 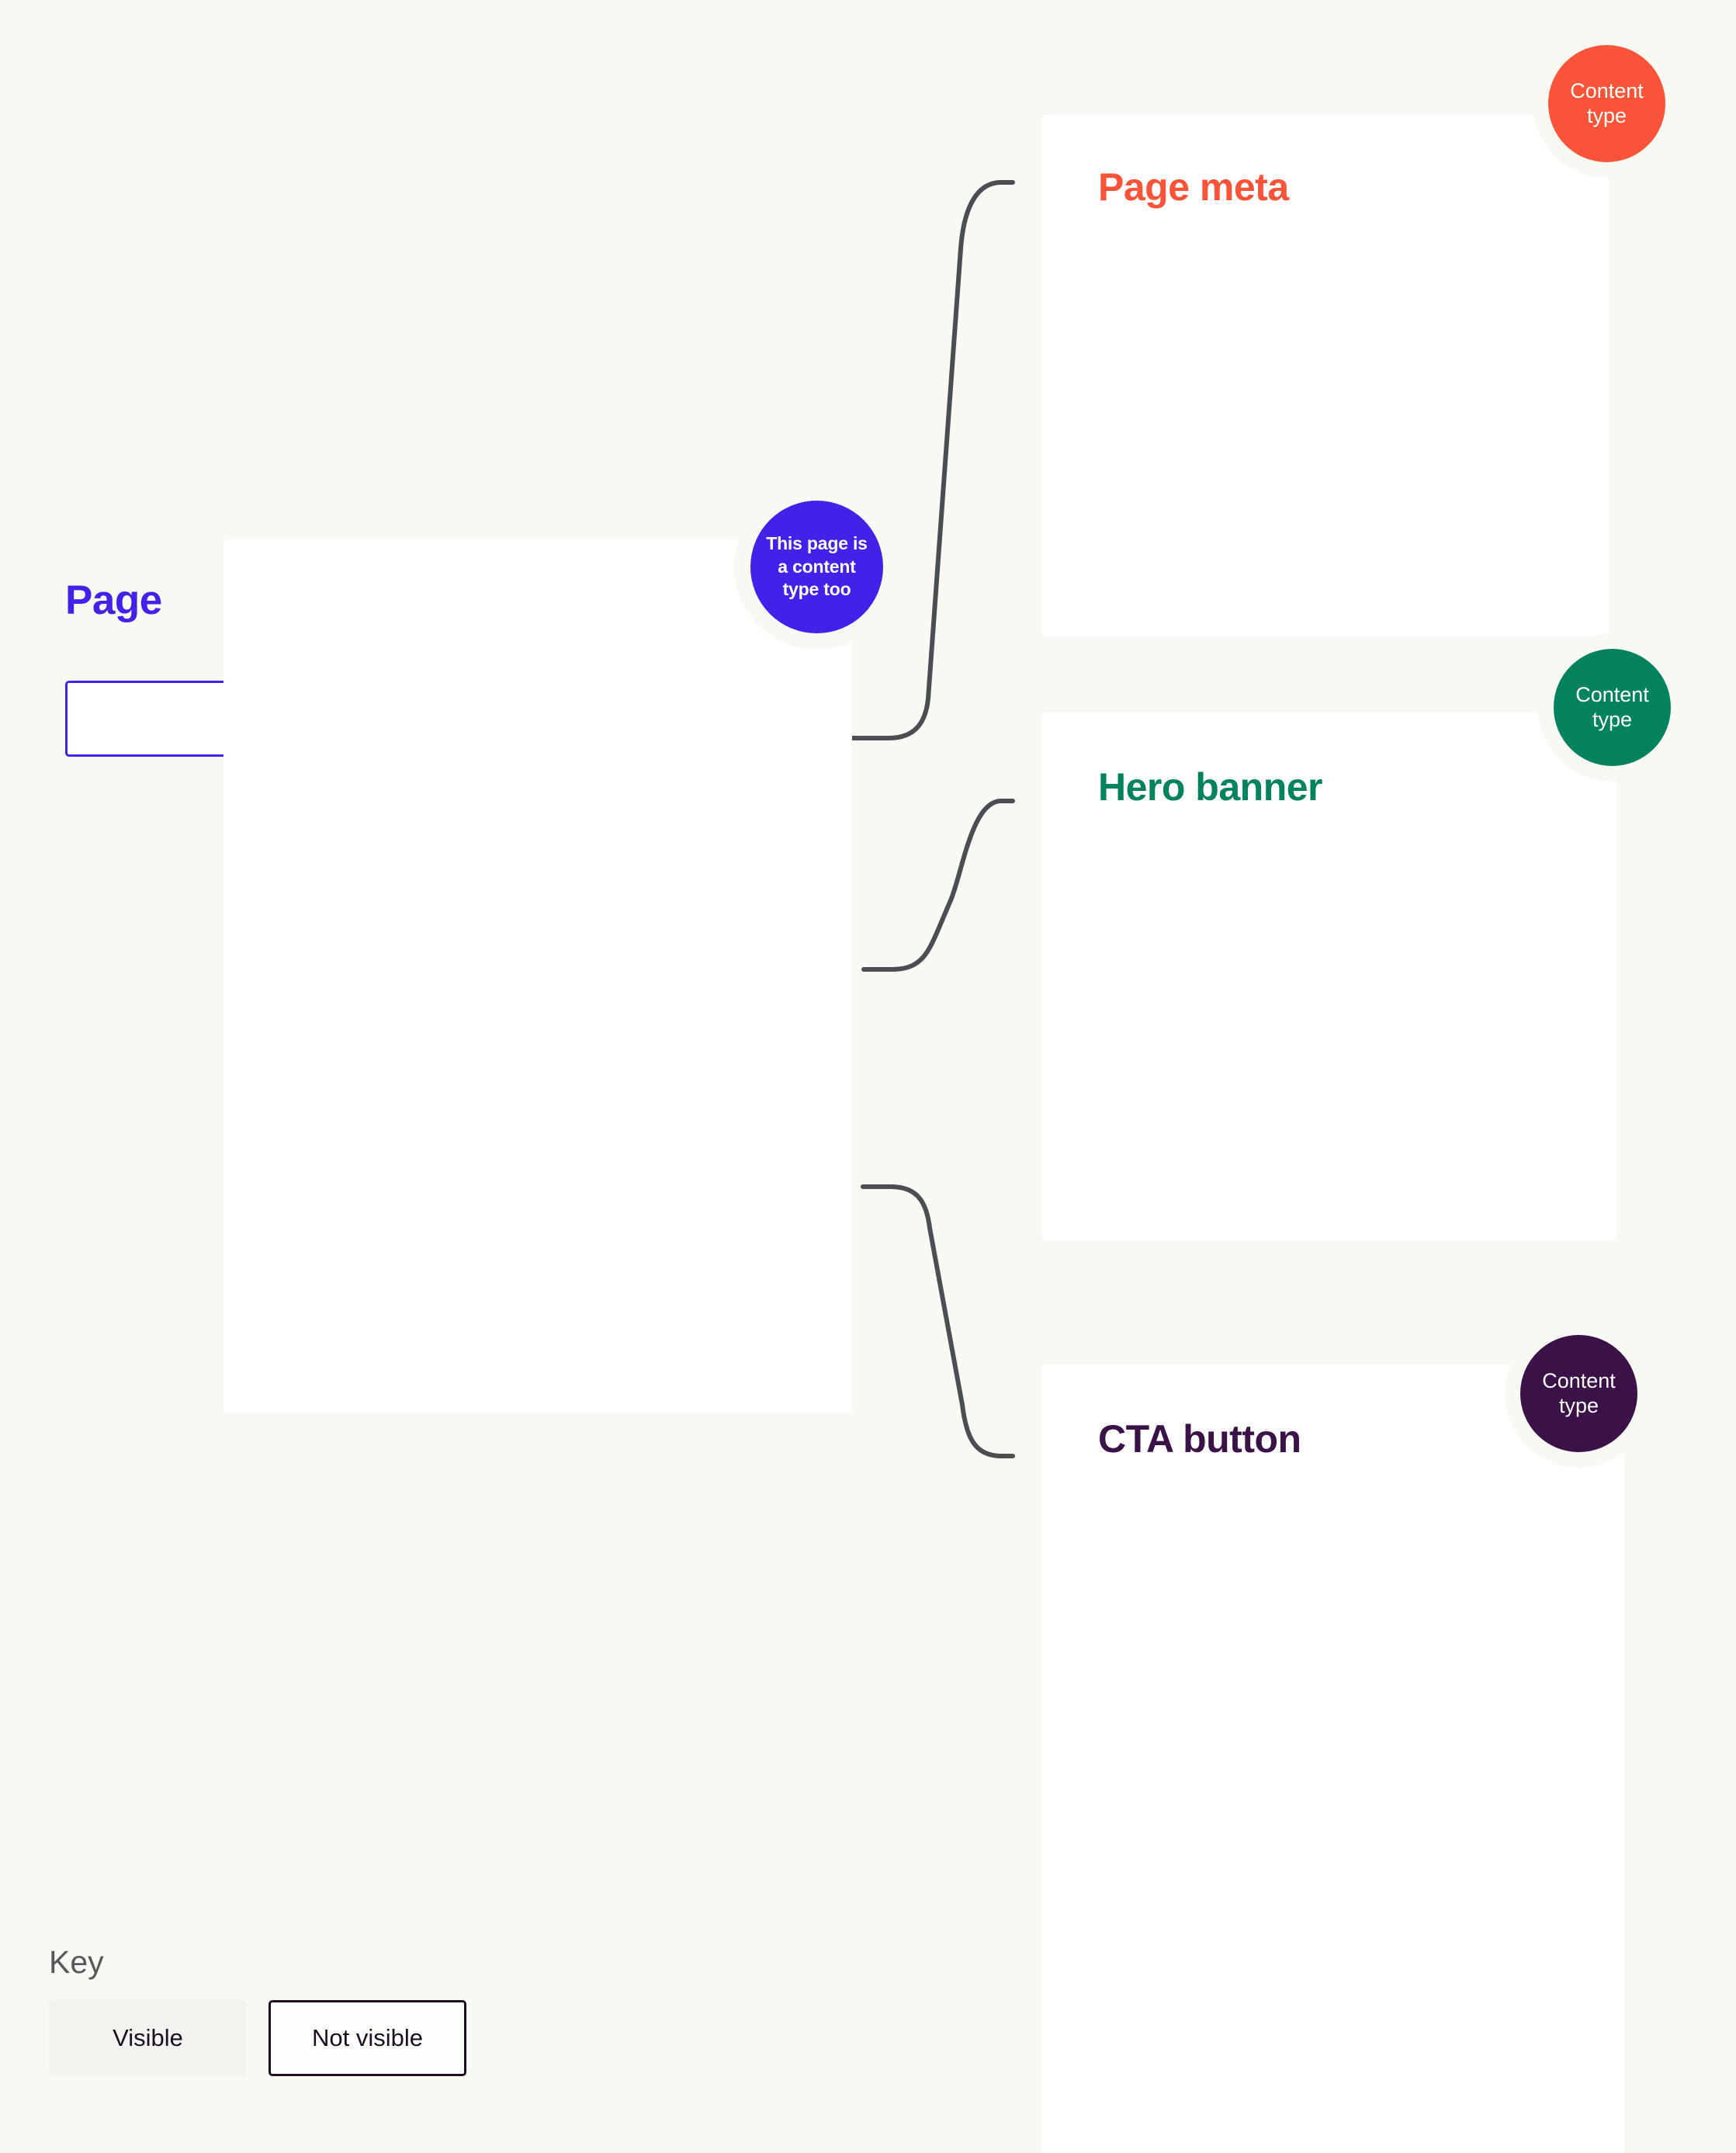 I want to click on key-swatch-visible-label: Visible, so click(x=148, y=2038).